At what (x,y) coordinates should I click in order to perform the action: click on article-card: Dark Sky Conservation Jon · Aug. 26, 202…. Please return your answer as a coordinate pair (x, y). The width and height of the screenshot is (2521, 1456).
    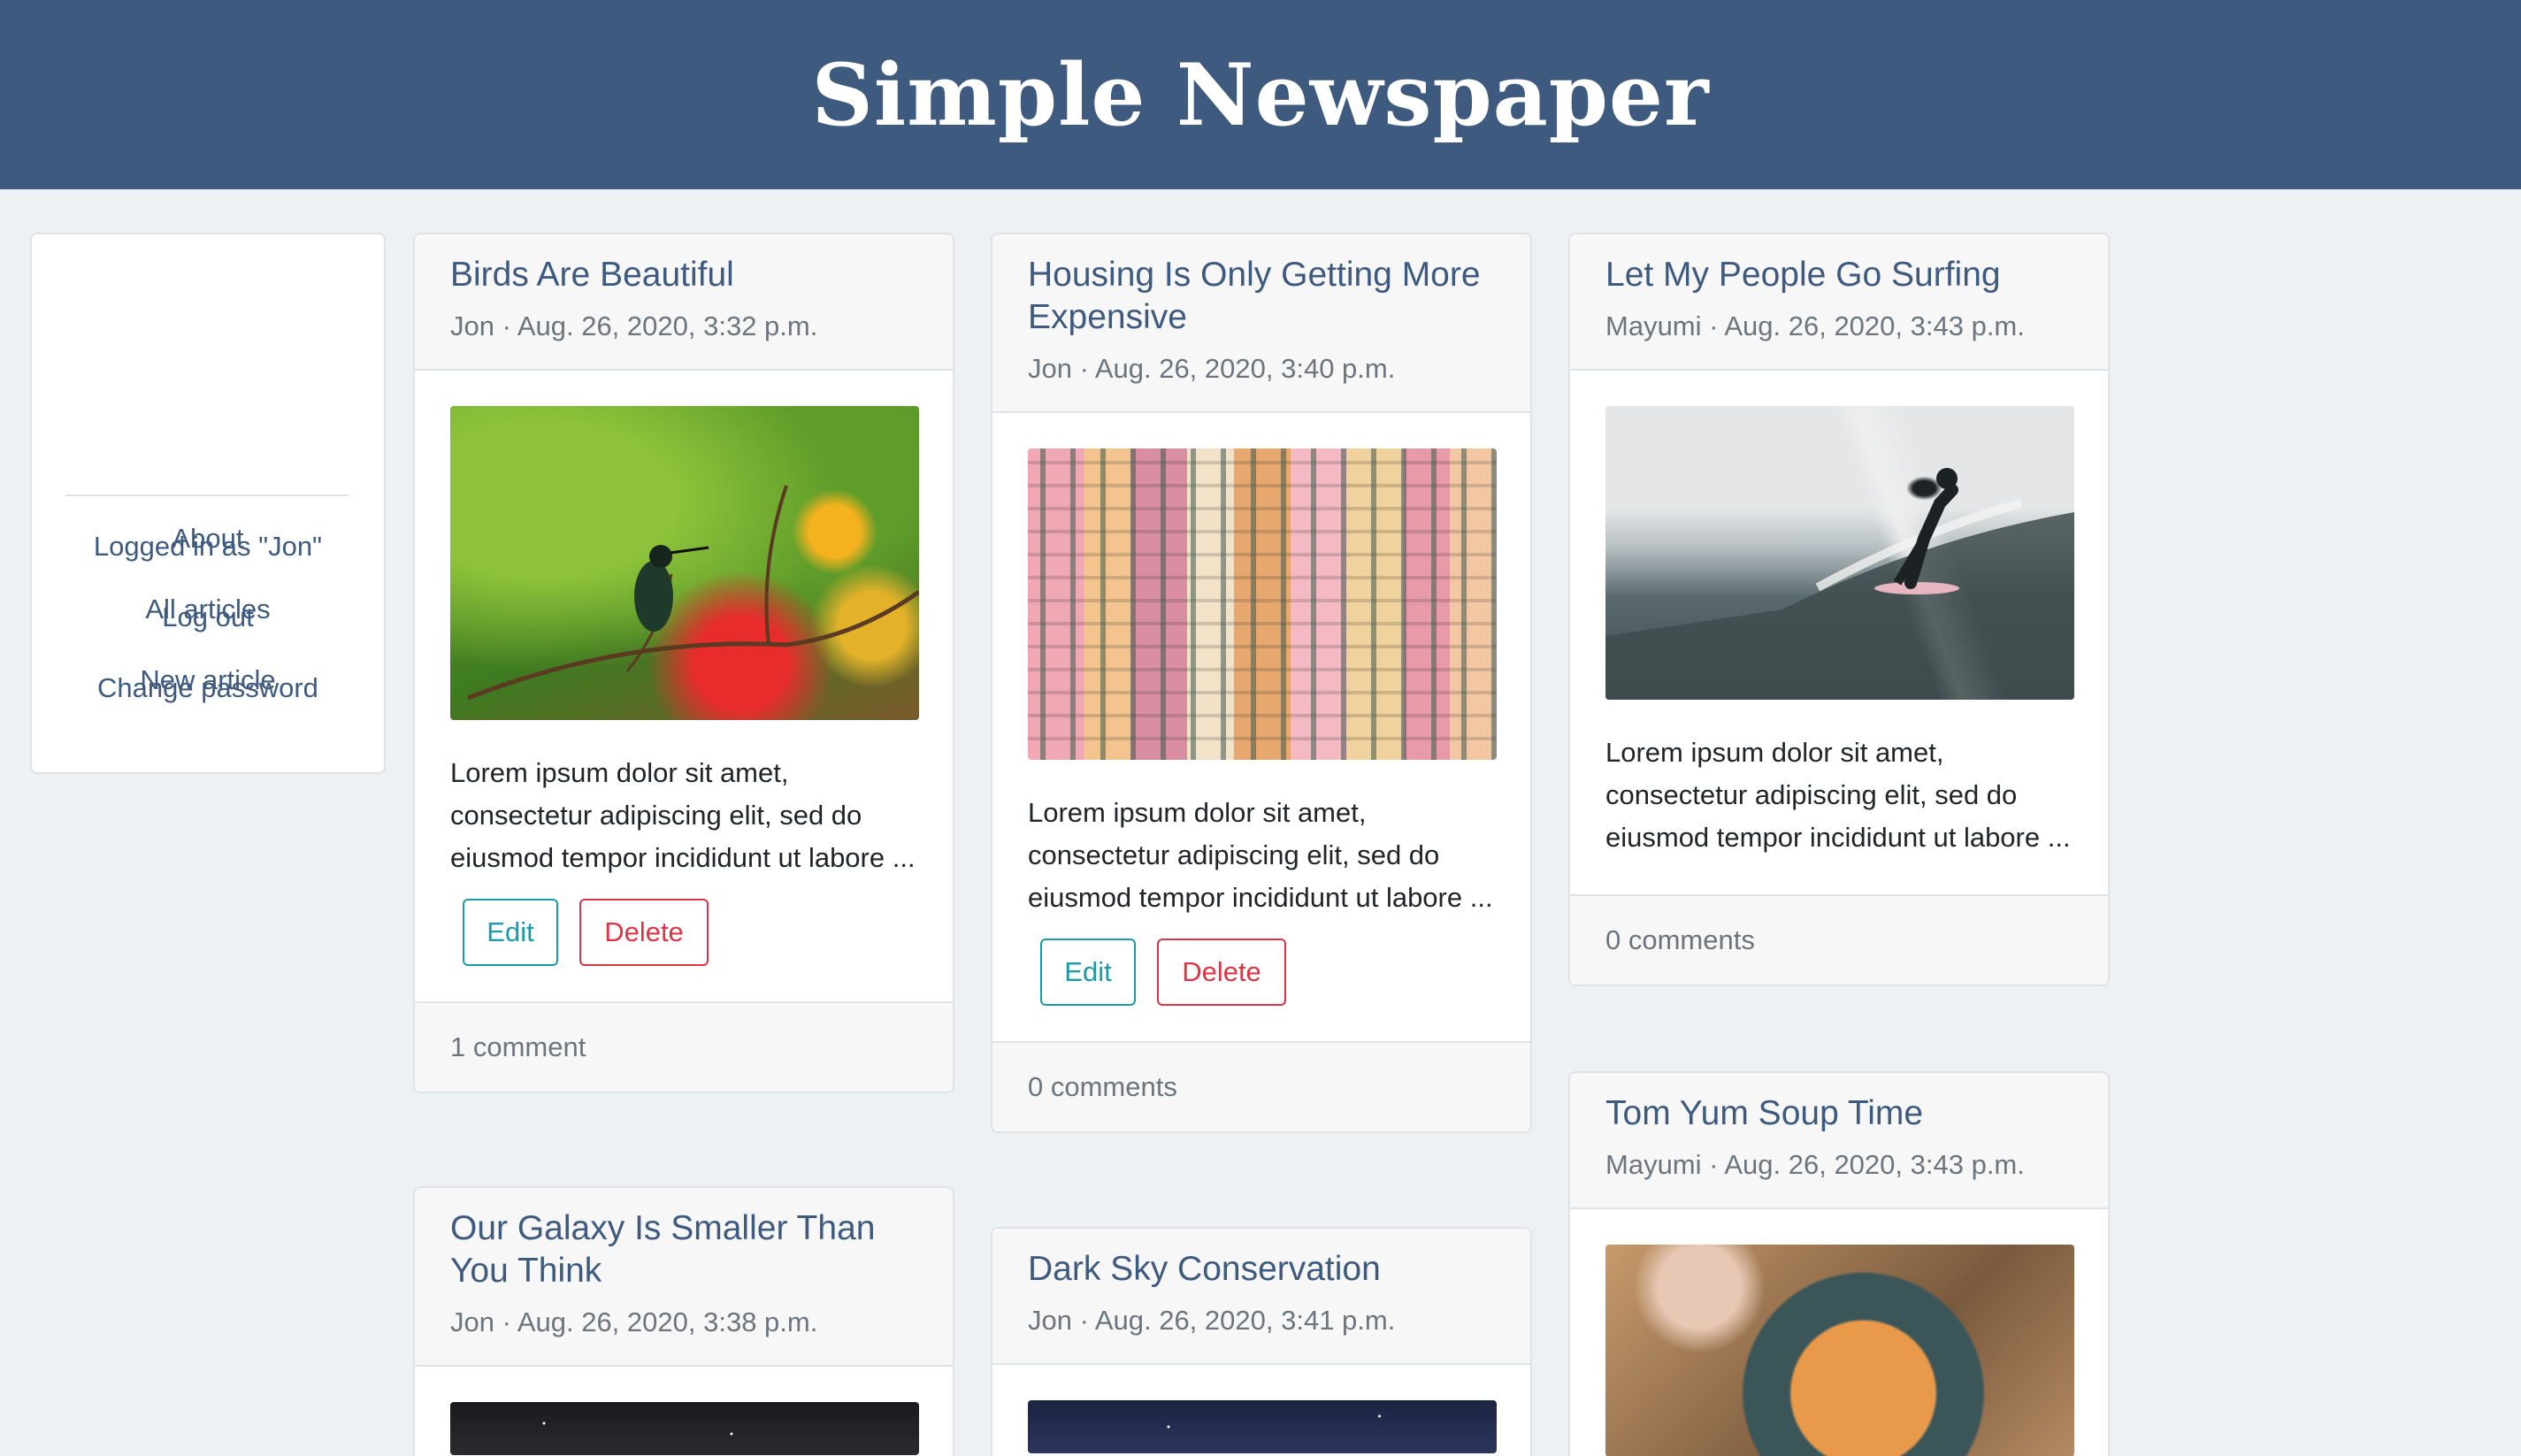
    Looking at the image, I should click on (1261, 1341).